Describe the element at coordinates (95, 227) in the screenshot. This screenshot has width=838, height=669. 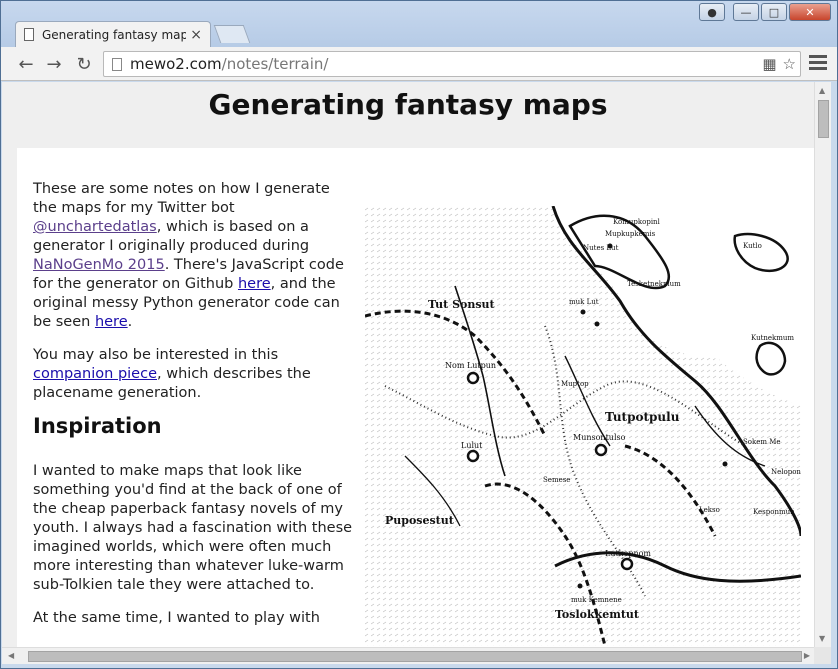
I see `twitter-link: @unchartedatlas` at that location.